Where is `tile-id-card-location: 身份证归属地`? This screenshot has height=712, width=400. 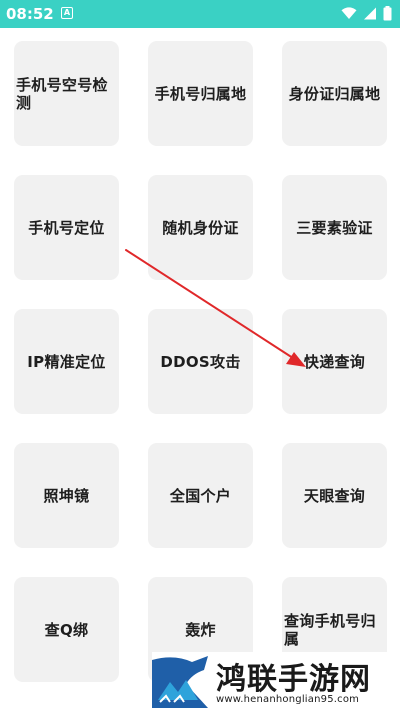
tile-id-card-location: 身份证归属地 is located at coordinates (334, 93).